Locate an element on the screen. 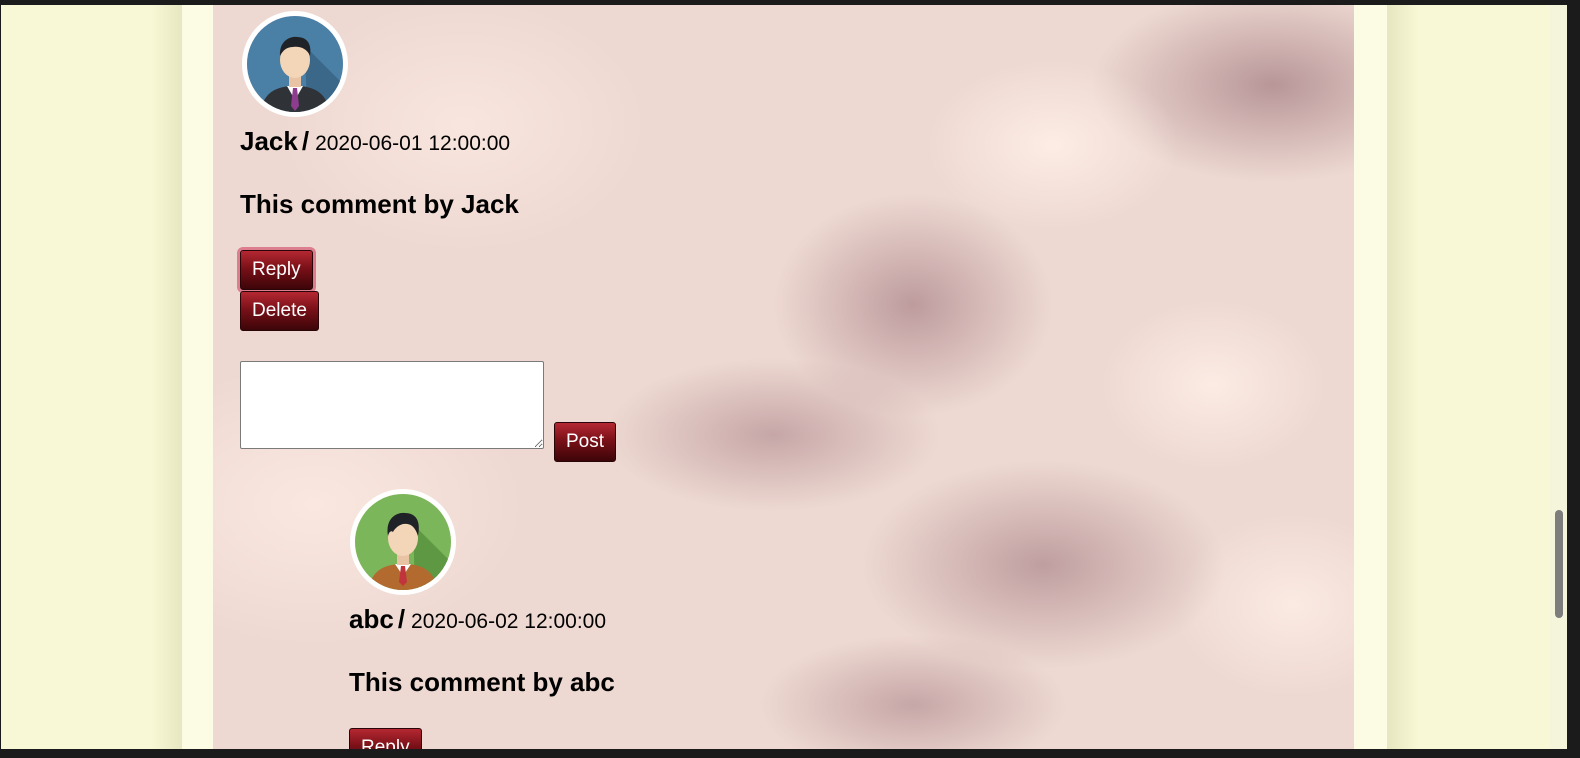 This screenshot has width=1580, height=758. comment-author: abc is located at coordinates (371, 619).